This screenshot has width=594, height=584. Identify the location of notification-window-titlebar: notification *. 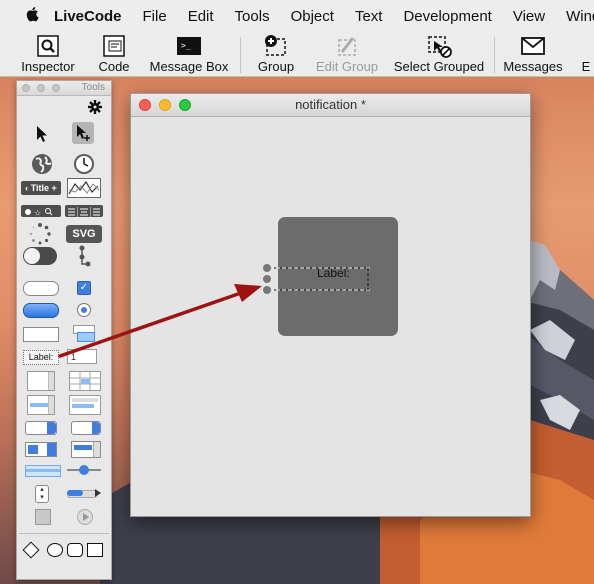
(330, 105).